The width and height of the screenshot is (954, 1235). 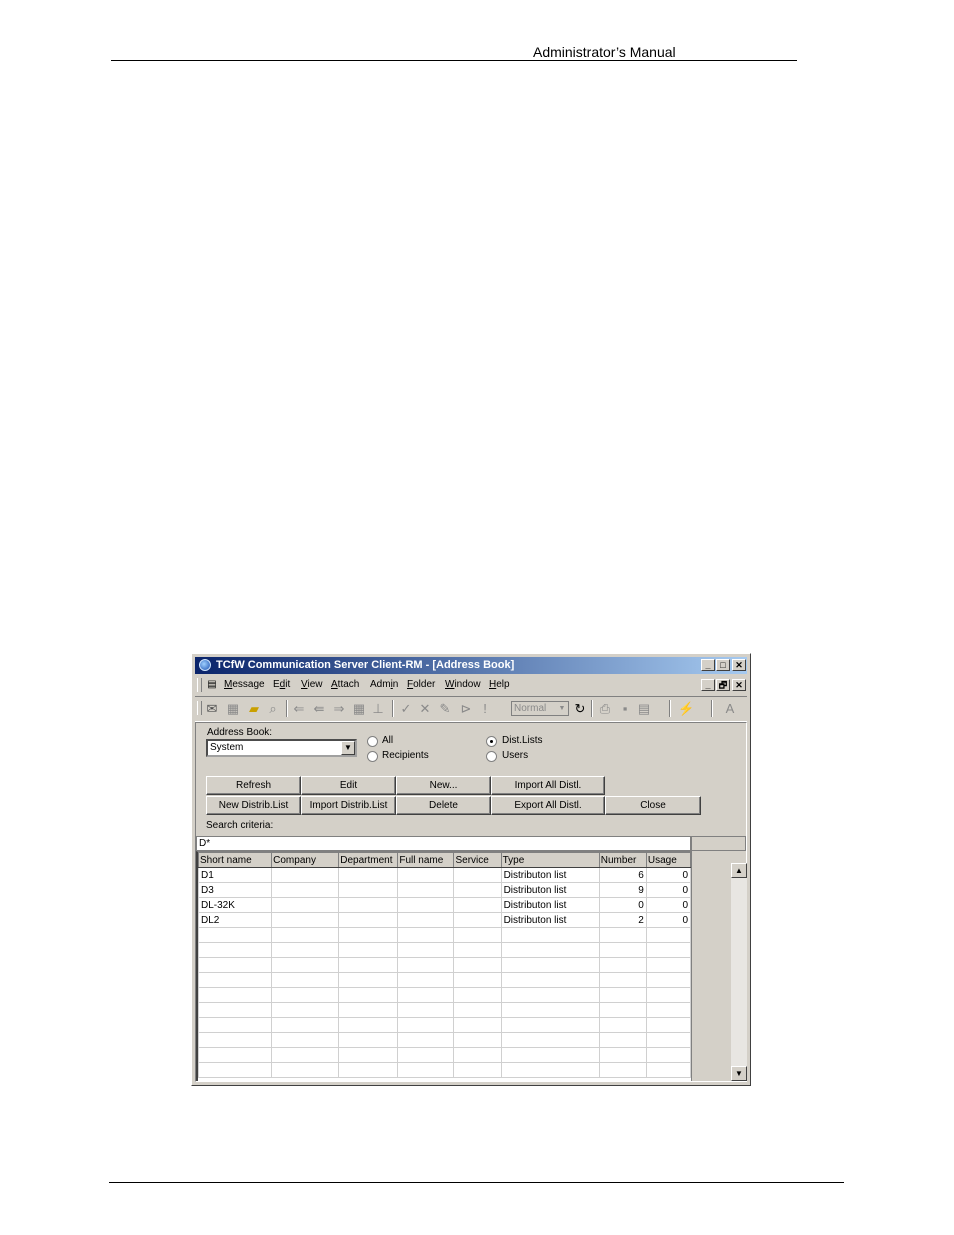 I want to click on table-cell: 0, so click(x=668, y=890).